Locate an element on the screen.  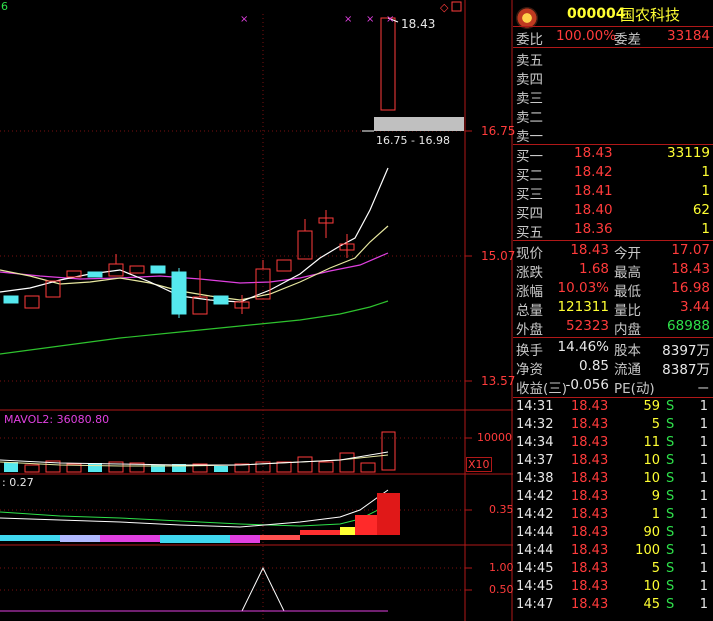
fin-value: -0.056 is located at coordinates (587, 385).